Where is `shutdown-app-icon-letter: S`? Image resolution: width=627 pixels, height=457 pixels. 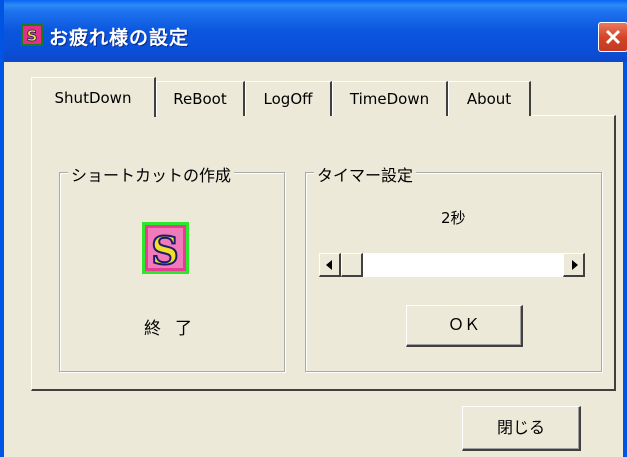 shutdown-app-icon-letter: S is located at coordinates (164, 250).